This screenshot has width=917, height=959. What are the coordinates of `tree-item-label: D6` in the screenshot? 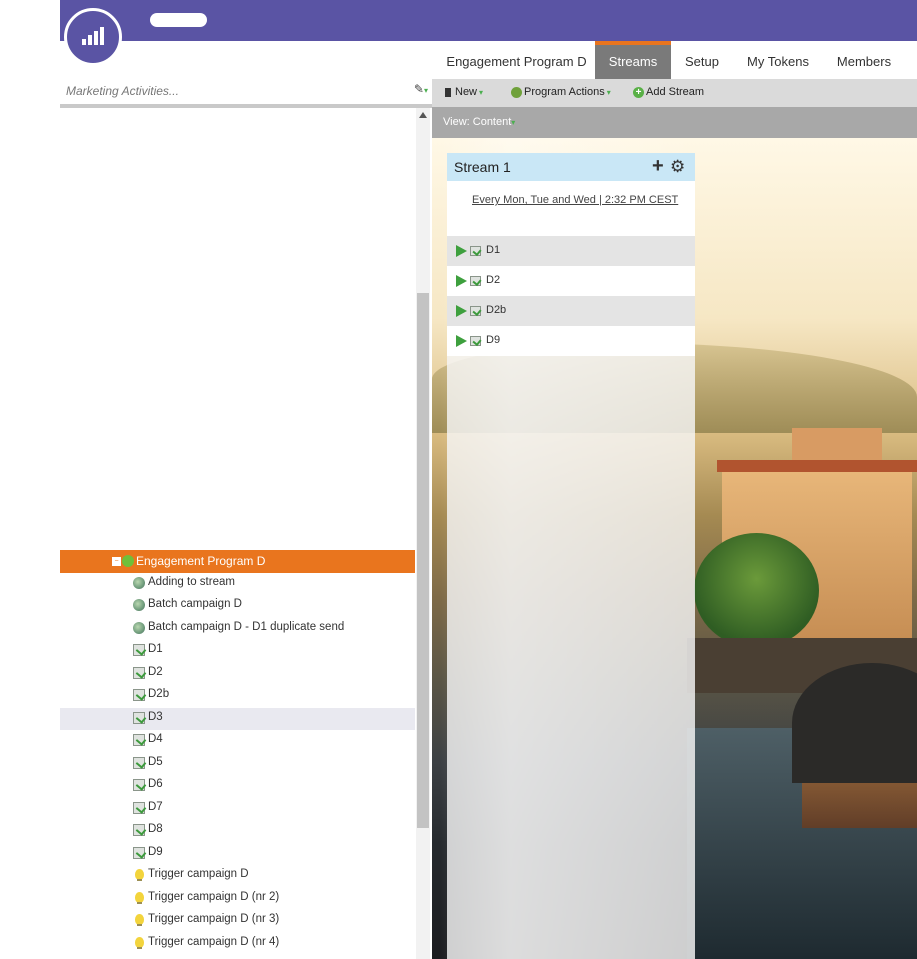 It's located at (155, 784).